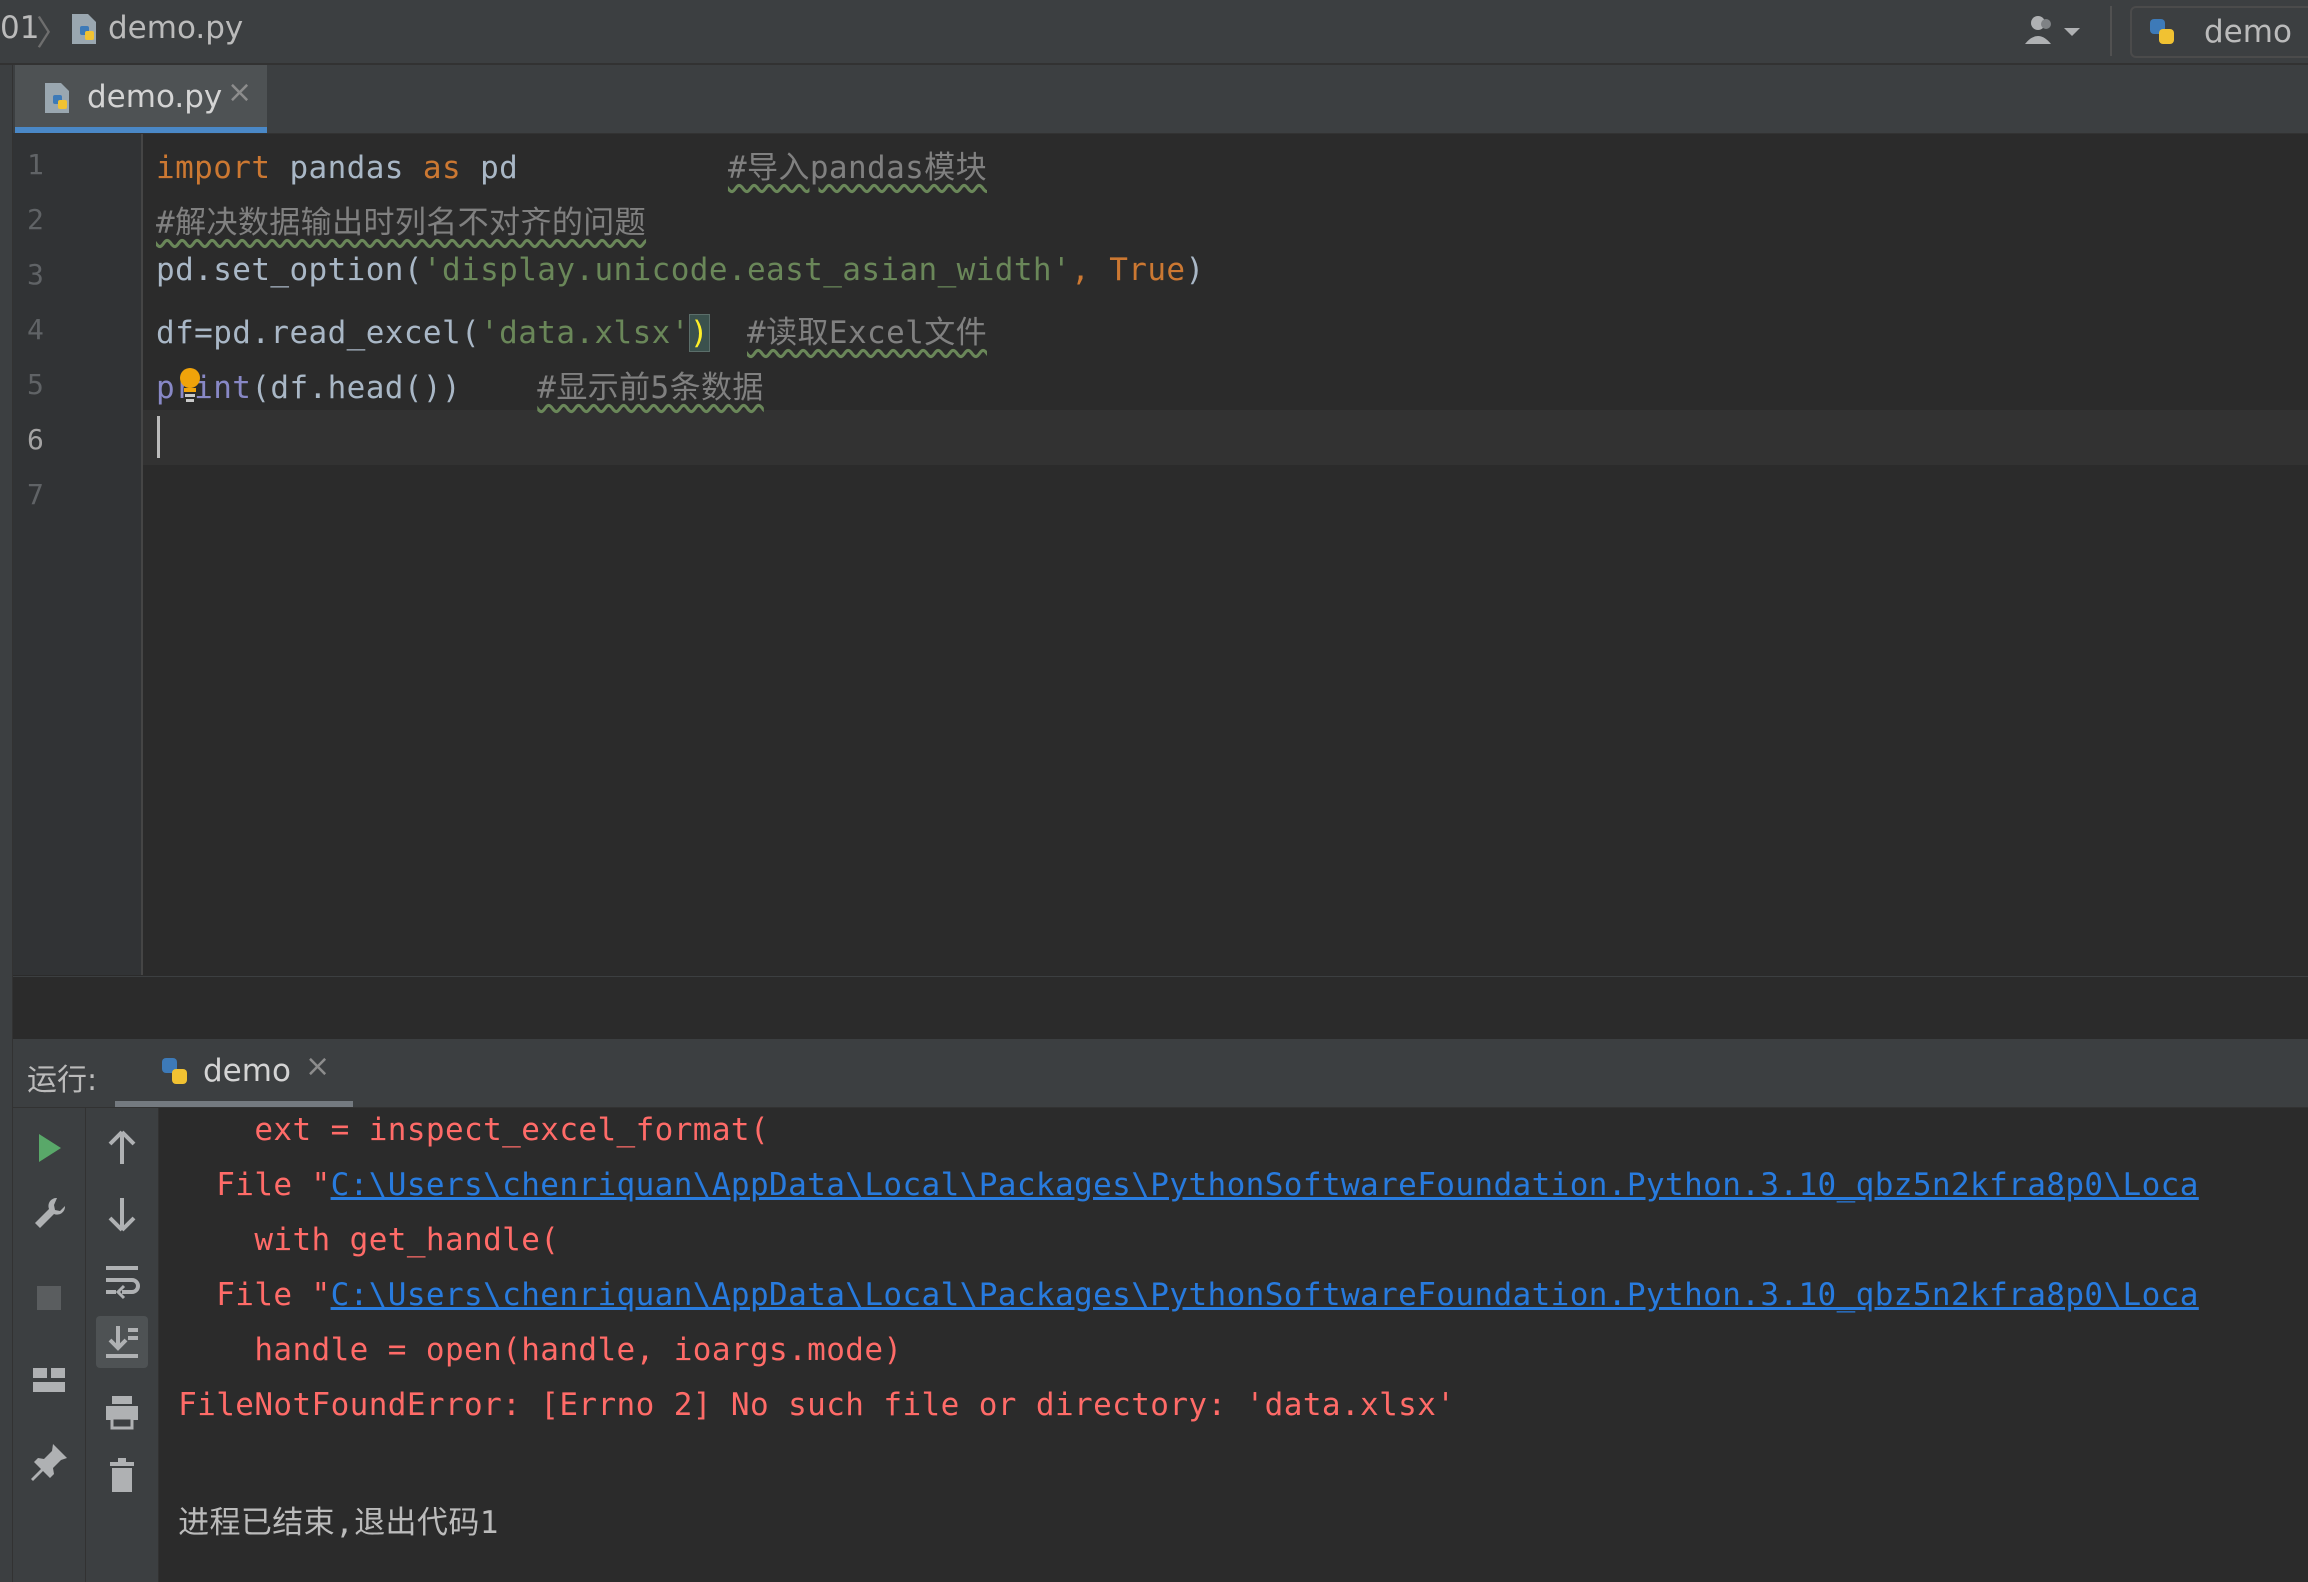  I want to click on run-configuration-selector: demo, so click(2219, 32).